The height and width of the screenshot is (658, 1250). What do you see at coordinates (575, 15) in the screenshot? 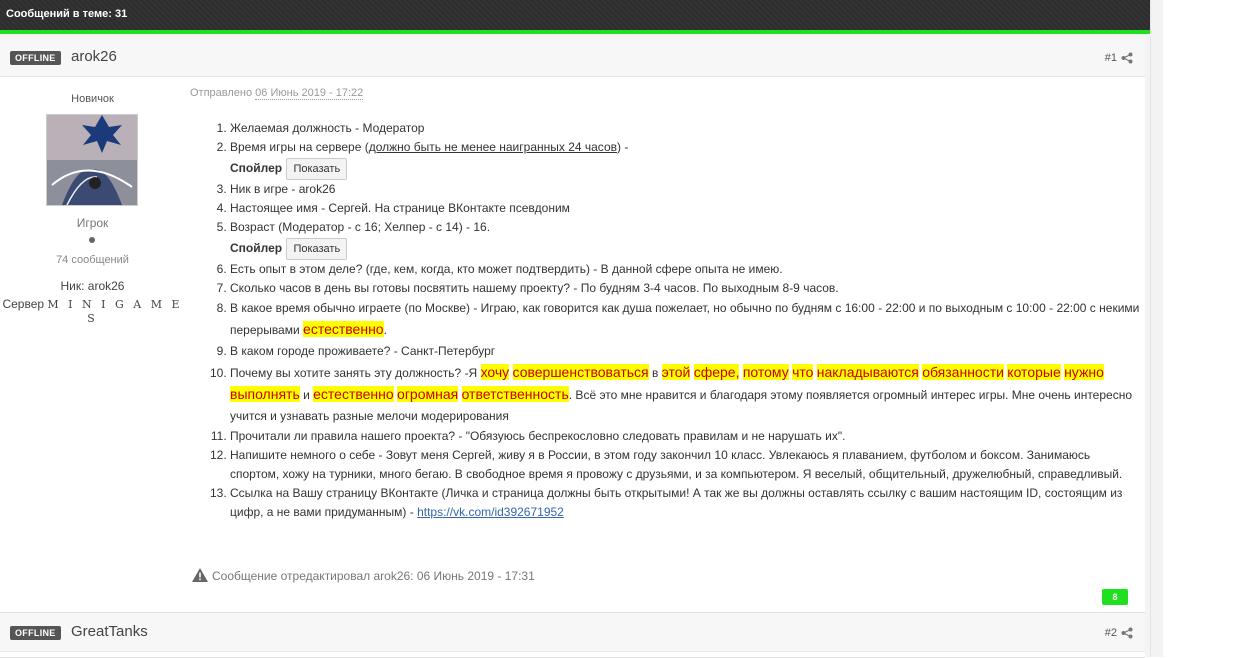
I see `topic-bar: Сообщений в теме: 31` at bounding box center [575, 15].